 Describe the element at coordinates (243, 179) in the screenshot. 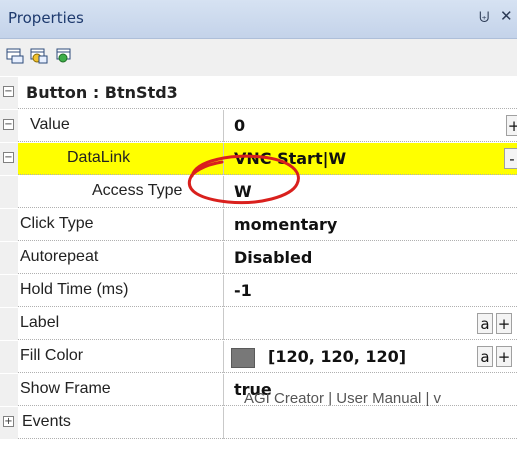

I see `annotation-ellipse` at that location.